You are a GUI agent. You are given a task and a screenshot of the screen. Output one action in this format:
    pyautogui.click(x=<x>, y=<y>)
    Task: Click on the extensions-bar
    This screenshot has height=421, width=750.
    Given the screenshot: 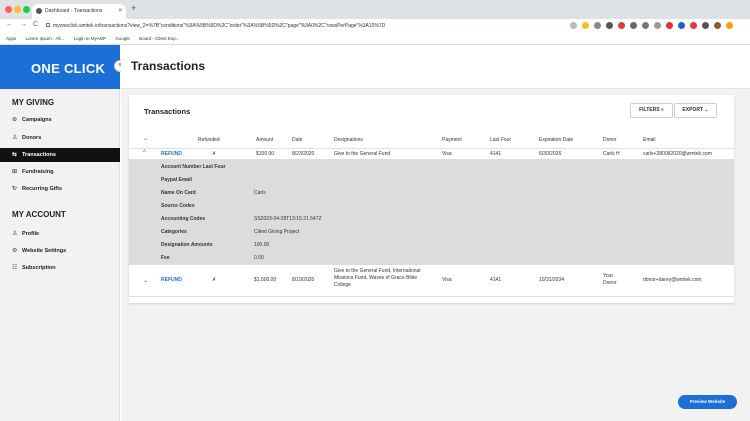 What is the action you would take?
    pyautogui.click(x=651, y=26)
    